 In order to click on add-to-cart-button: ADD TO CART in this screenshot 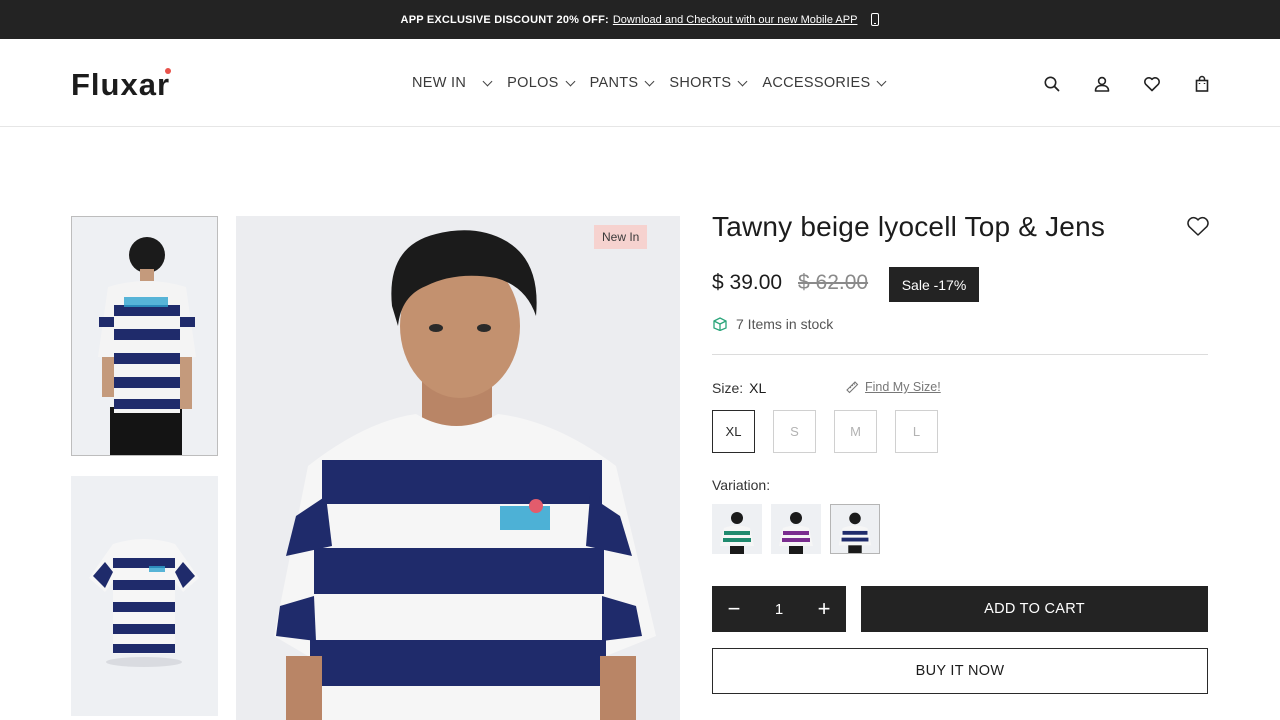, I will do `click(1034, 609)`.